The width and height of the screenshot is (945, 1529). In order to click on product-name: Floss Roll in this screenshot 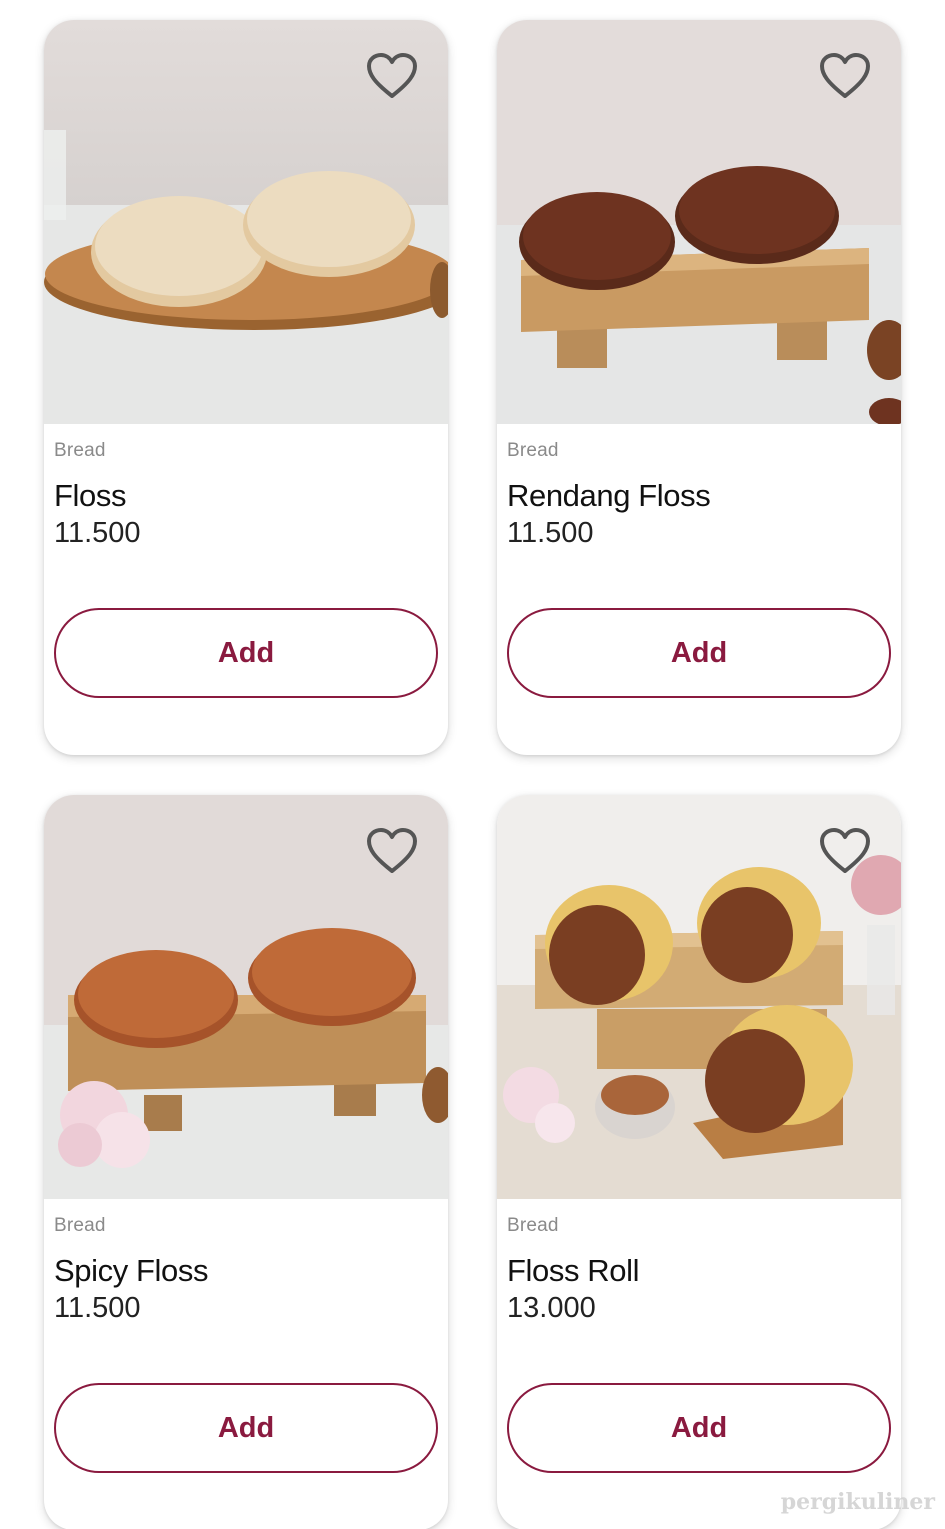, I will do `click(573, 1270)`.